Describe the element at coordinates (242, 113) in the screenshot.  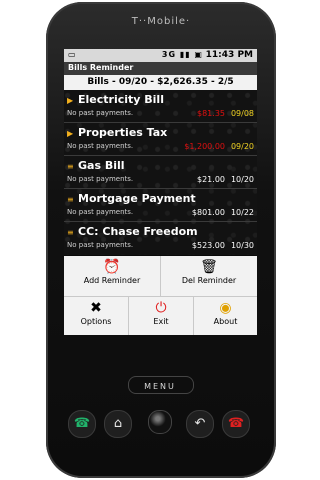
I see `bill-date: 09/08` at that location.